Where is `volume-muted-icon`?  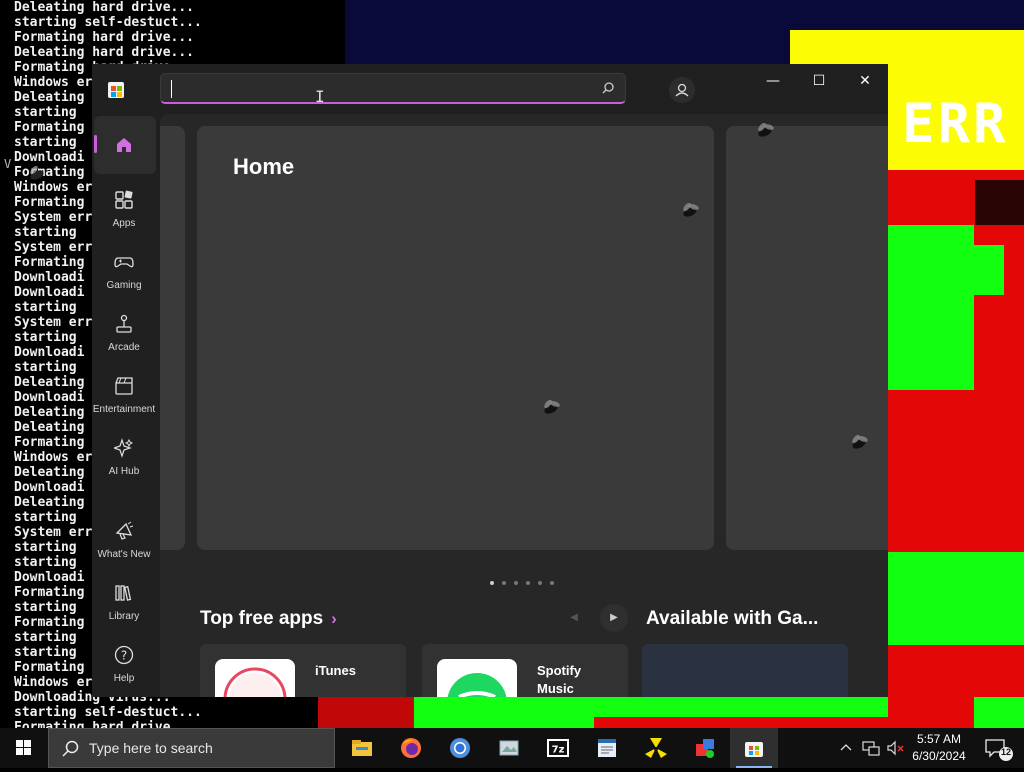 volume-muted-icon is located at coordinates (896, 748).